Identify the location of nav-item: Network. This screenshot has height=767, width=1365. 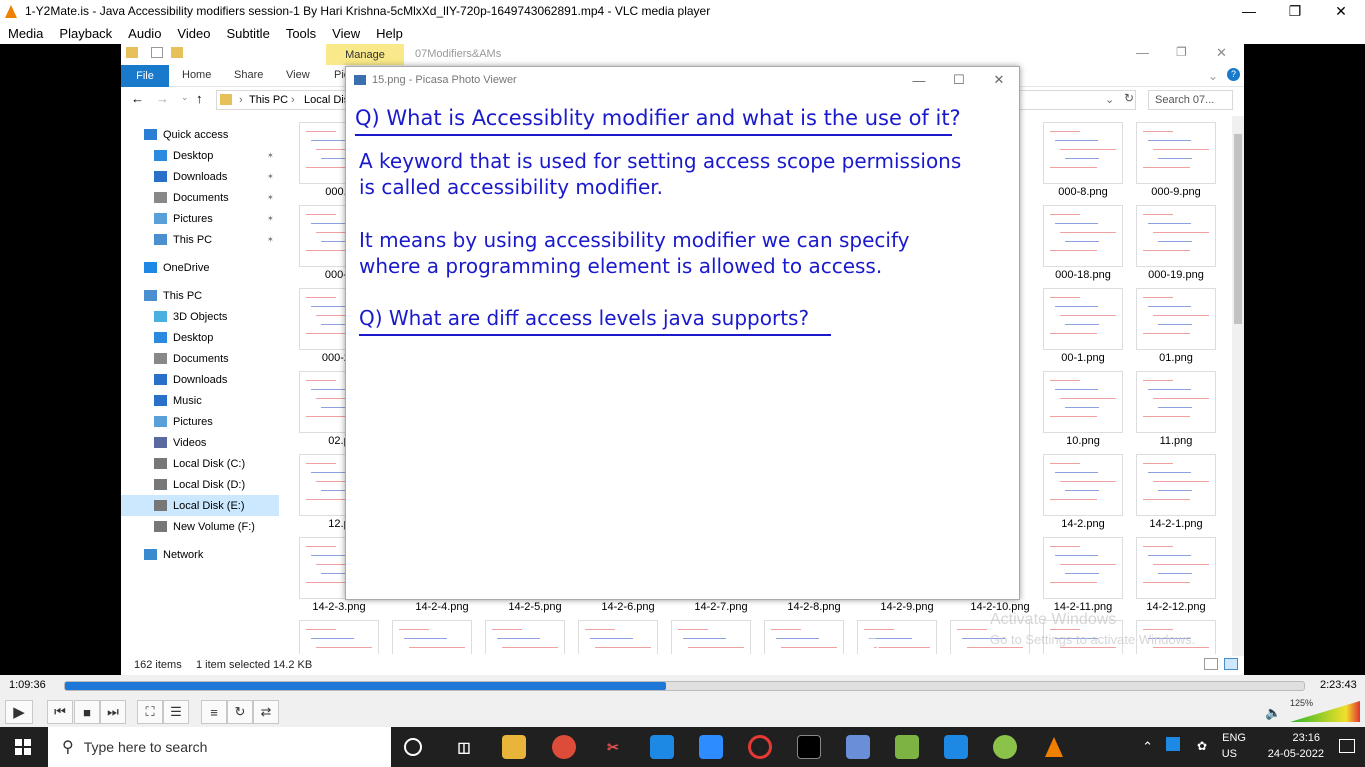
(200, 554).